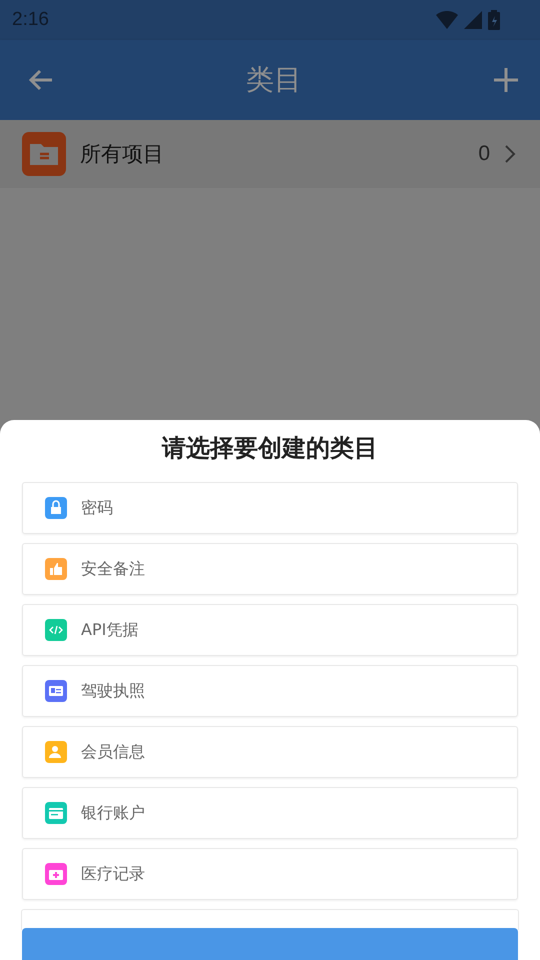 The width and height of the screenshot is (540, 960). I want to click on item-count: 0, so click(484, 154).